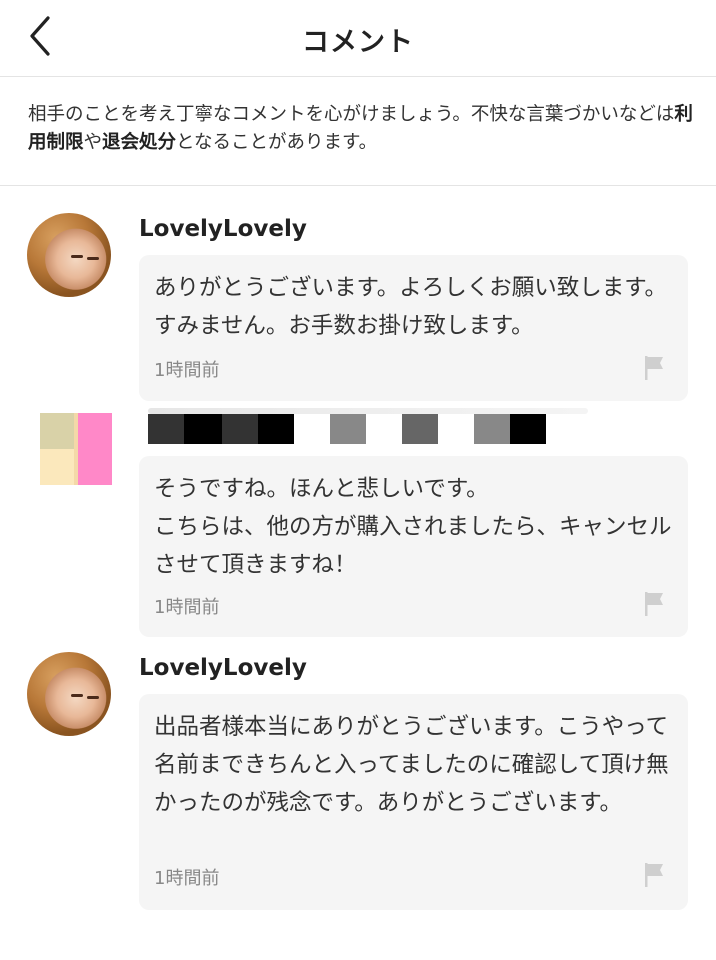  I want to click on header-bar: コメント, so click(358, 38).